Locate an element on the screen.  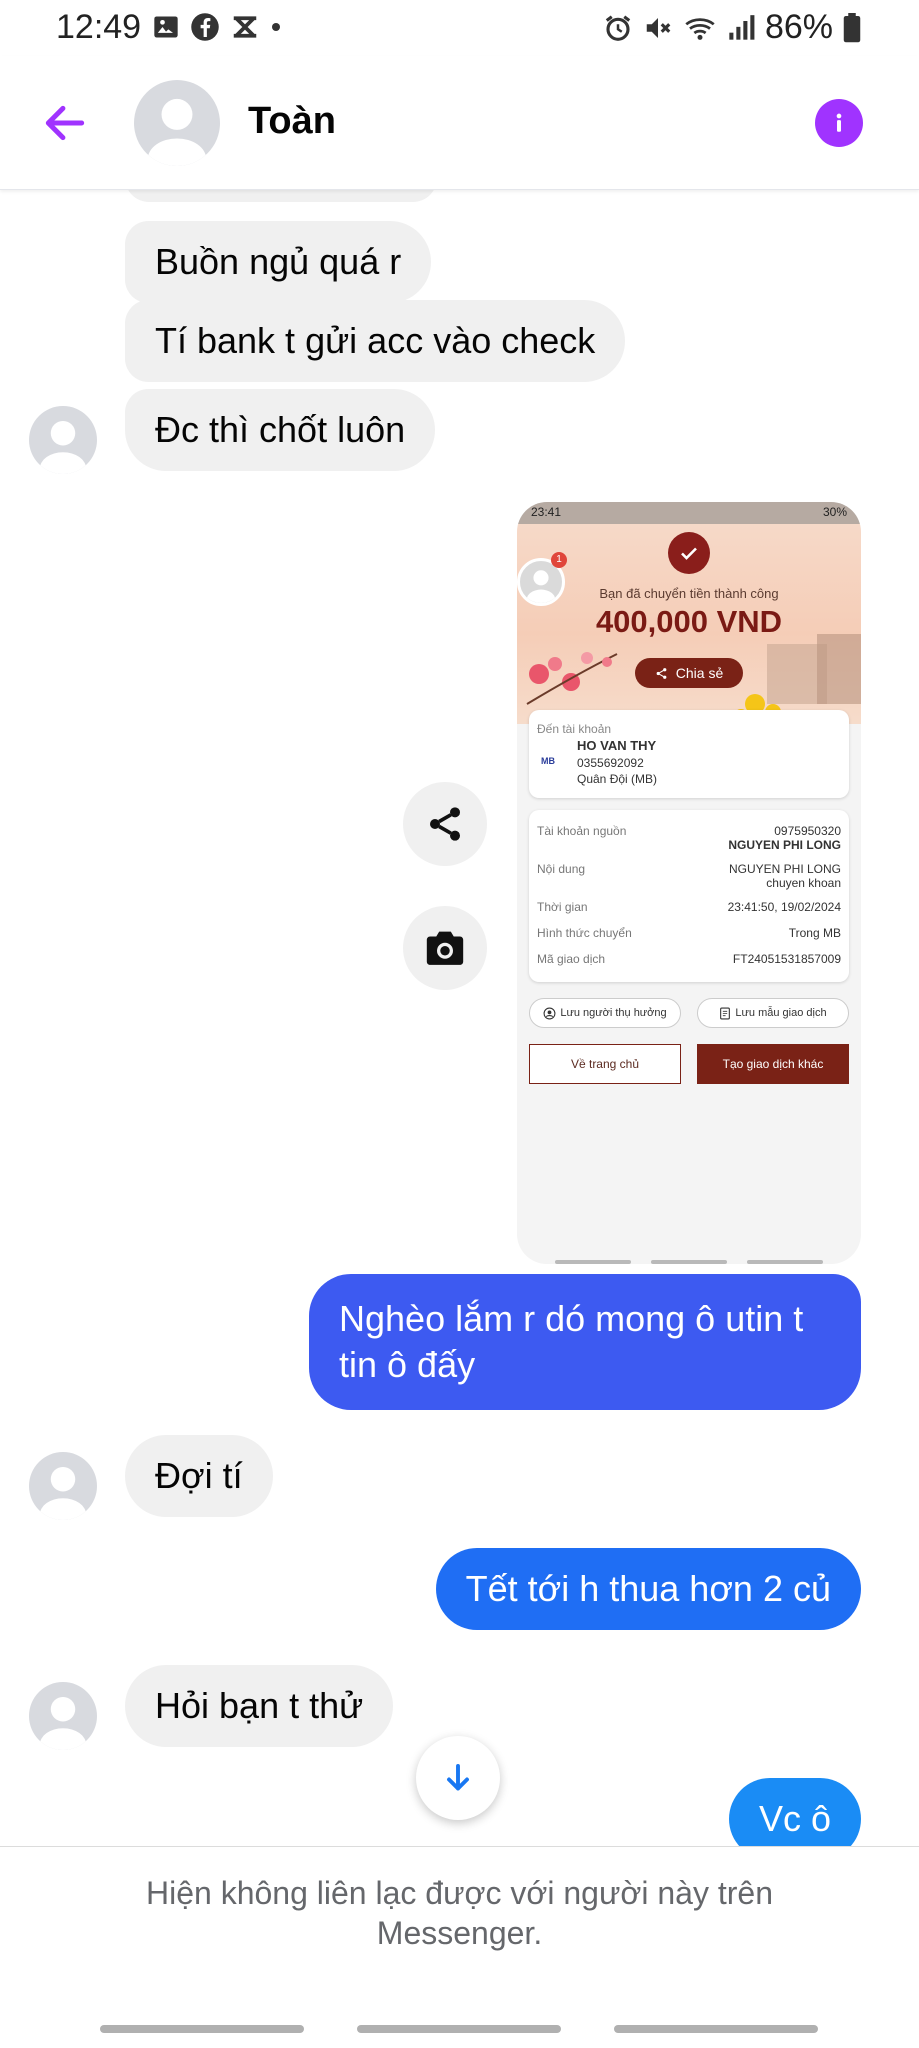
detail-key: Nội dung is located at coordinates (561, 869).